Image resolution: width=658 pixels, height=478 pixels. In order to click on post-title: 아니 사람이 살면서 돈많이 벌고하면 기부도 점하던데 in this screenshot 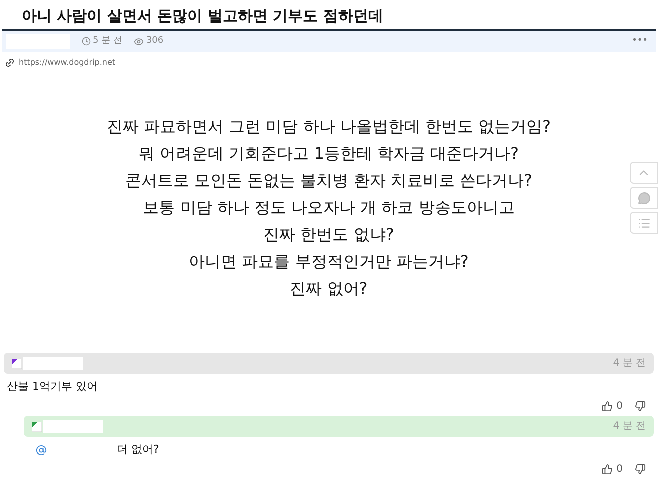, I will do `click(203, 16)`.